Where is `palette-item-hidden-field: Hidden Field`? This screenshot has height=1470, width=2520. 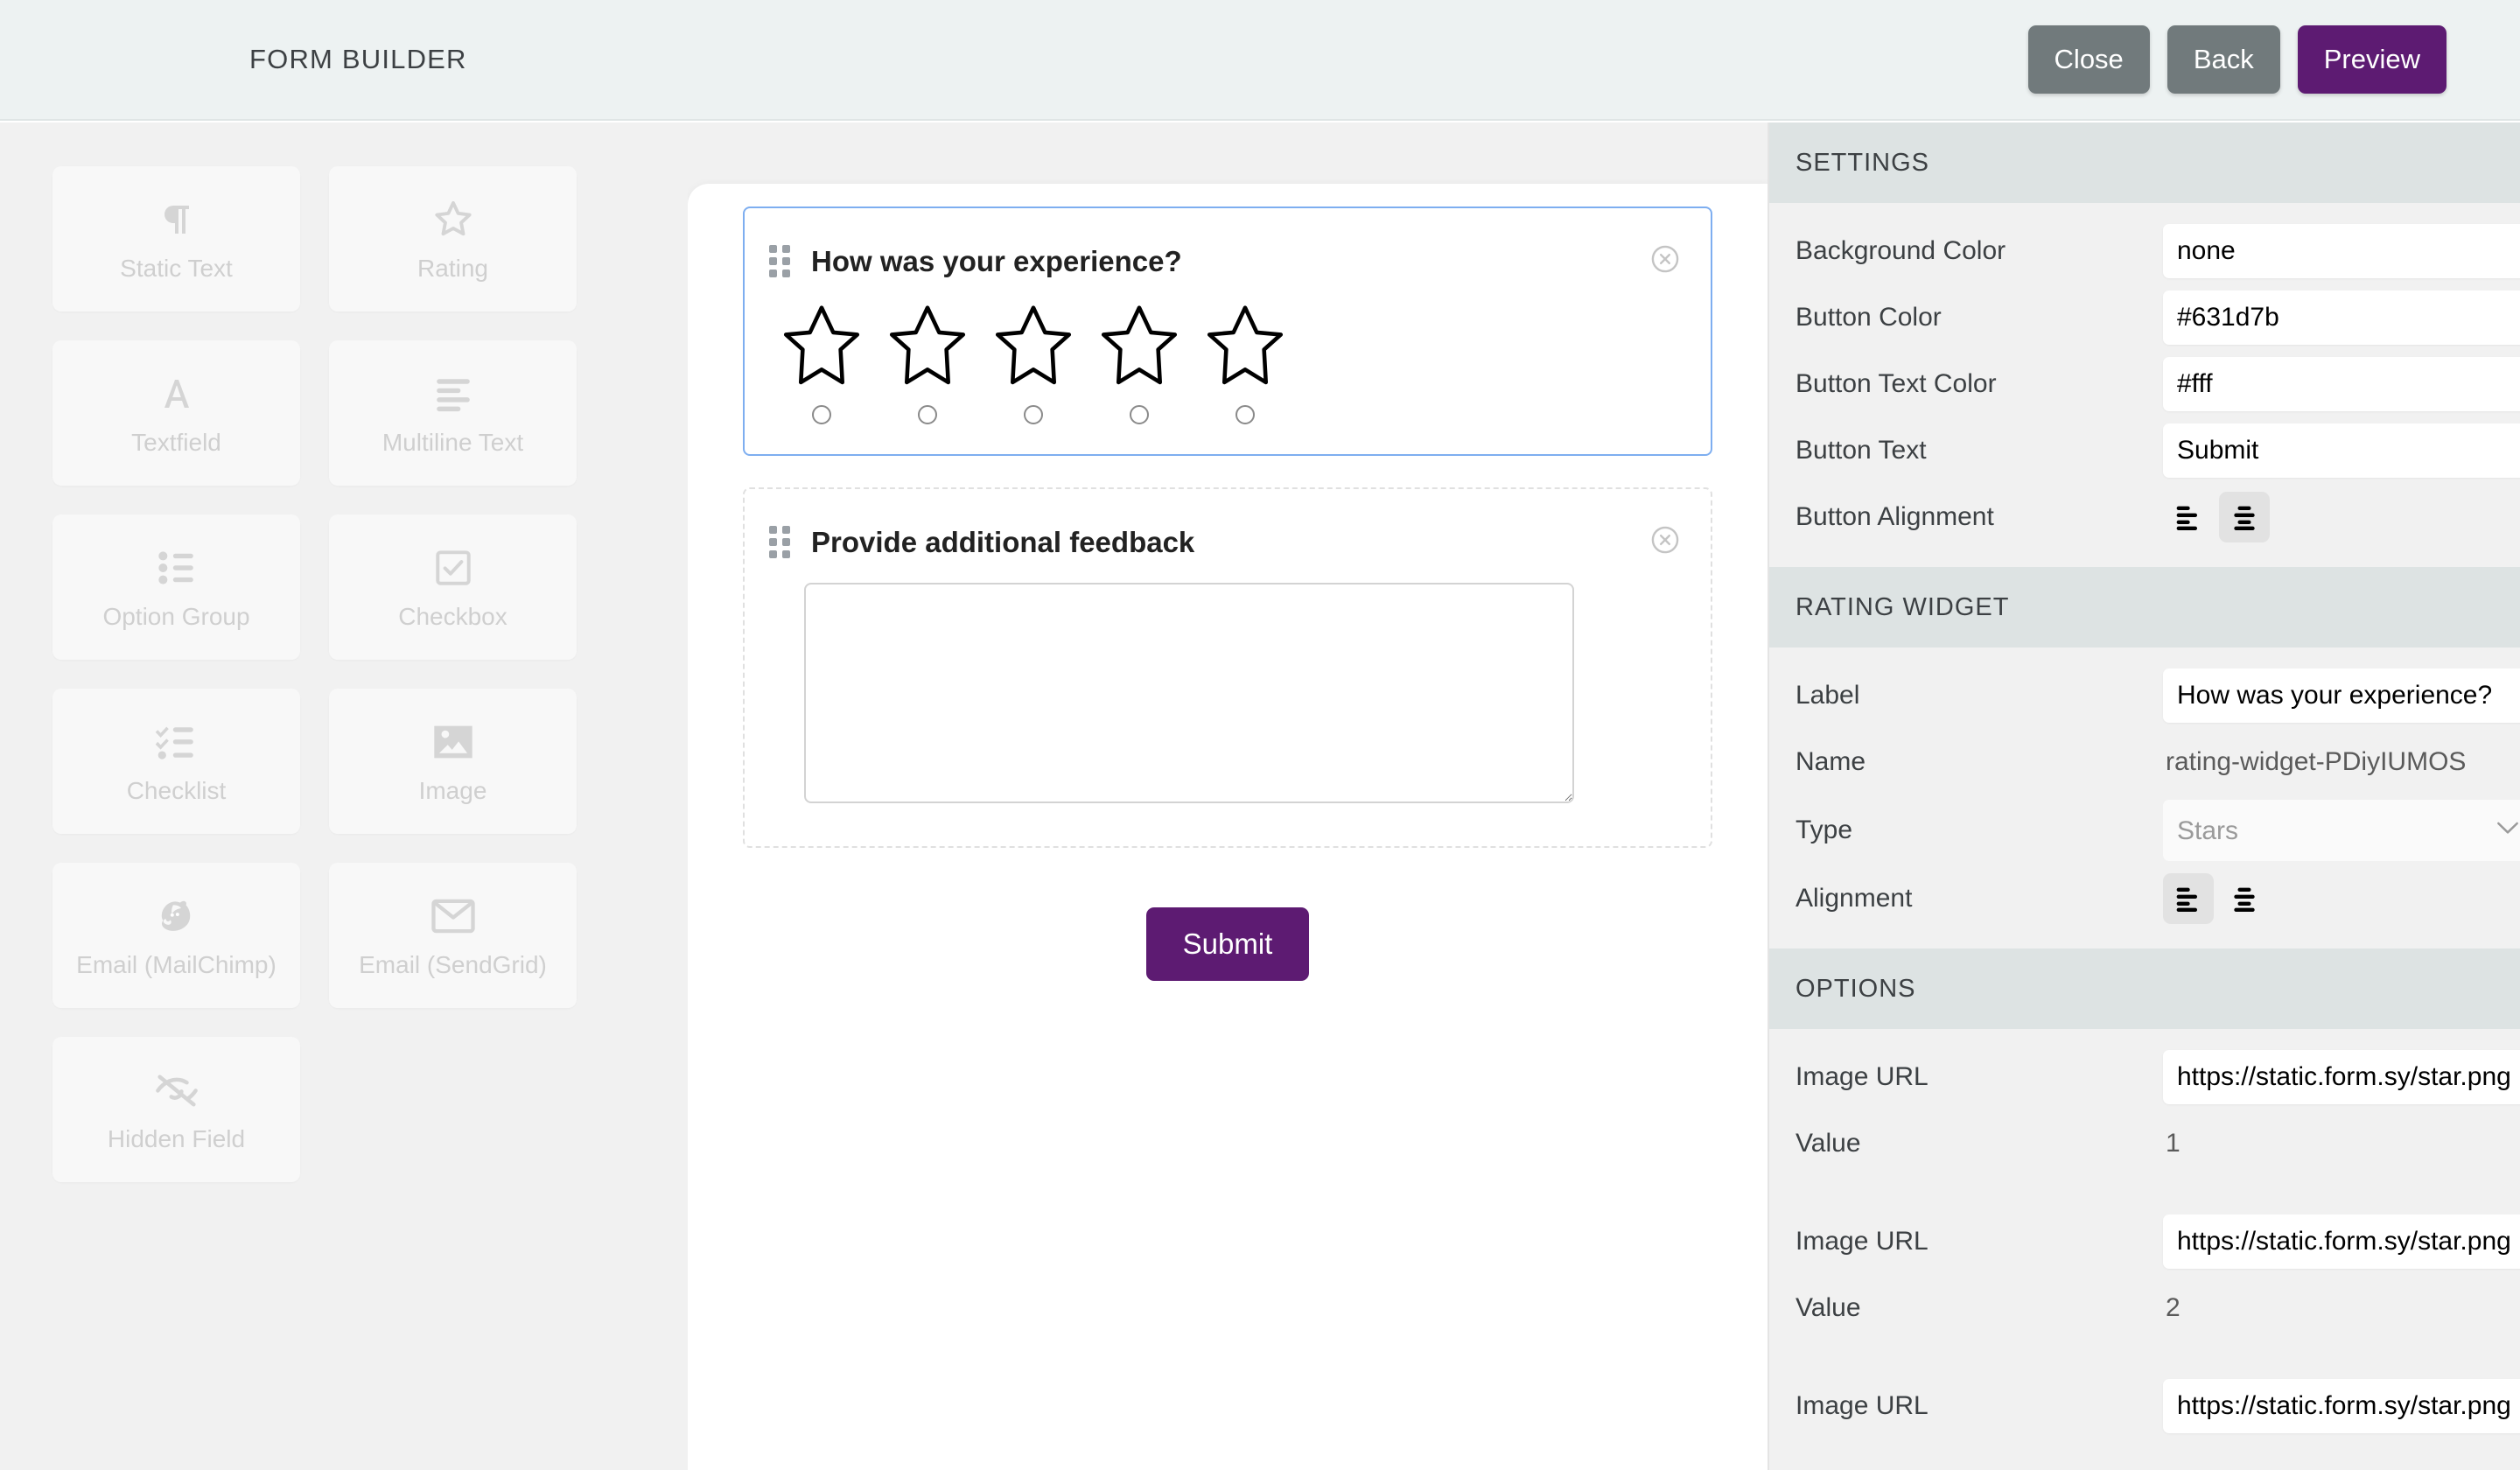
palette-item-hidden-field: Hidden Field is located at coordinates (176, 1109).